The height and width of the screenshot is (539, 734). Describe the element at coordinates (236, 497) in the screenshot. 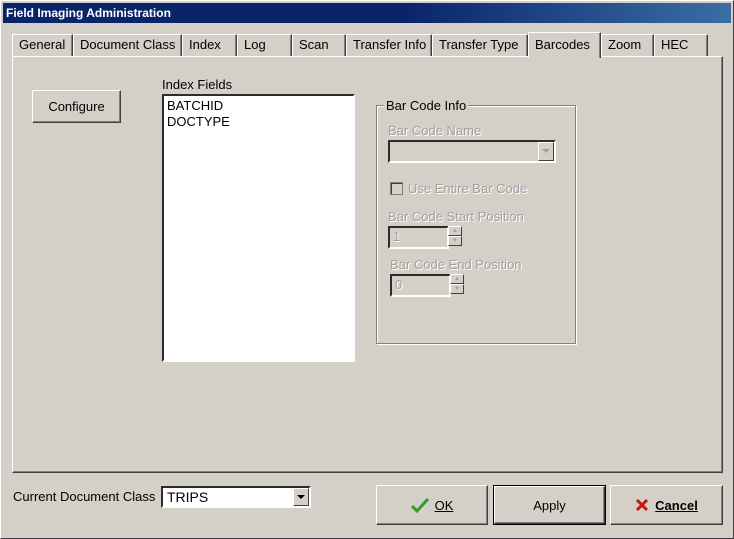

I see `current-doc-class-select: TRIPS` at that location.